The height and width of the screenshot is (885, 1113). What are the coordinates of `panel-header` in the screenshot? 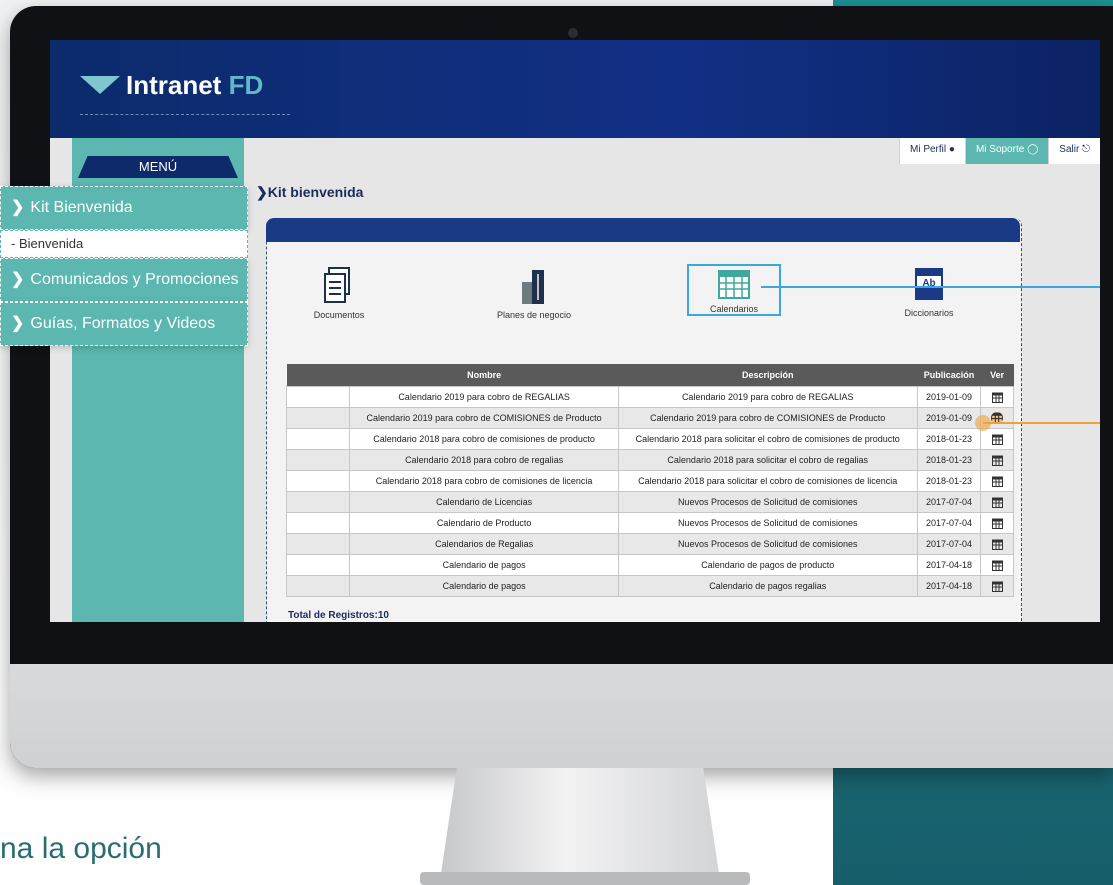 It's located at (643, 230).